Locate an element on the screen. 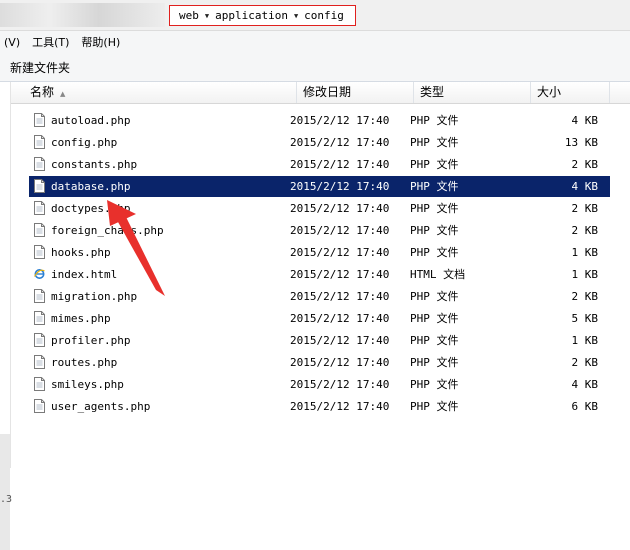 Image resolution: width=630 pixels, height=550 pixels. file-name: mimes.php is located at coordinates (81, 318).